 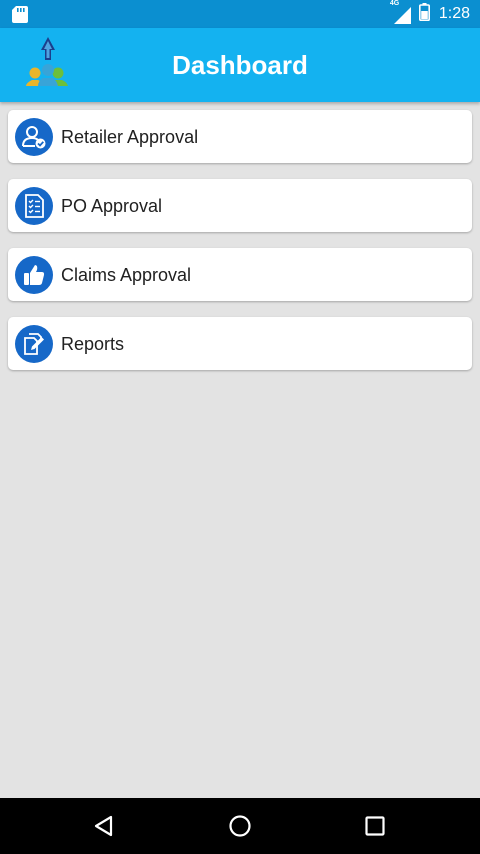 I want to click on clock-time: 1:28, so click(x=454, y=13).